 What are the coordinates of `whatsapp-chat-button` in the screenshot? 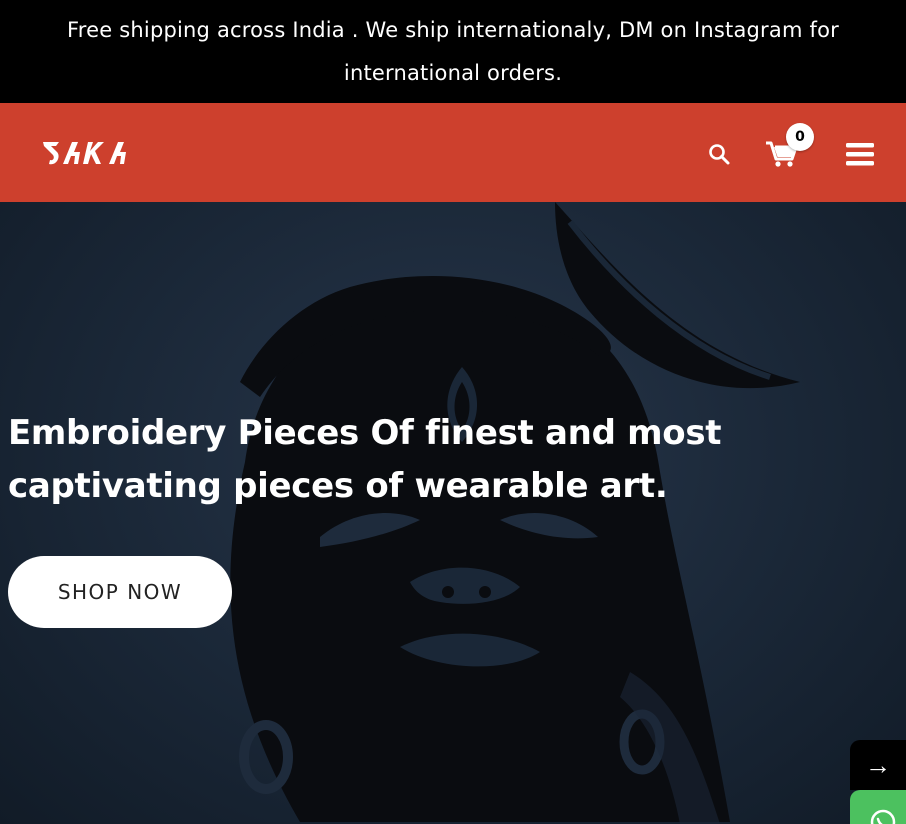 It's located at (878, 807).